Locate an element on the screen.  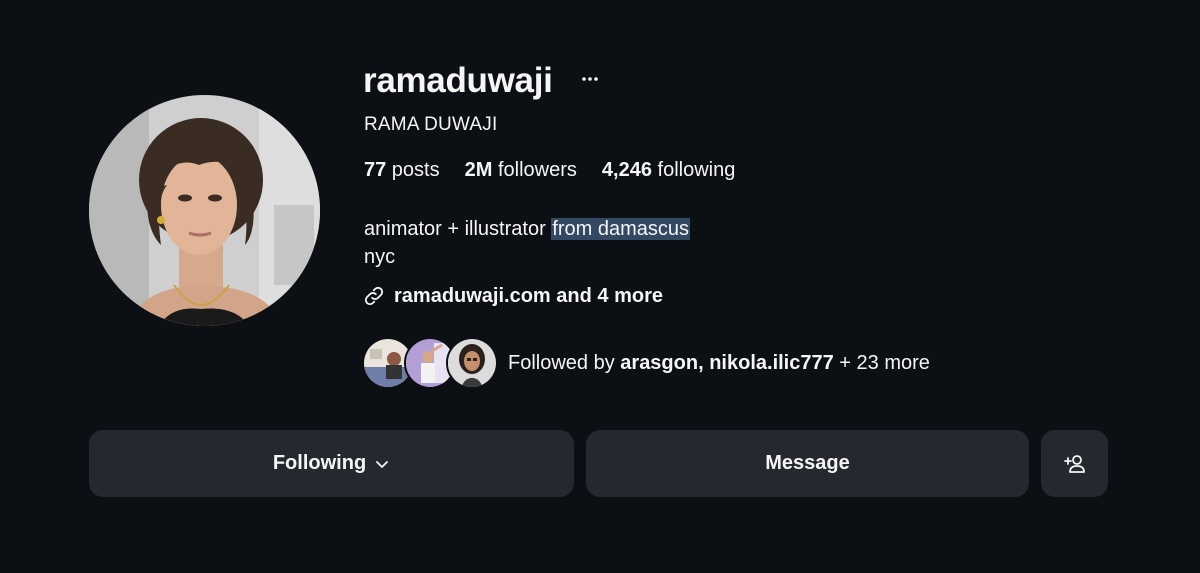
message-button-label: Message is located at coordinates (807, 463).